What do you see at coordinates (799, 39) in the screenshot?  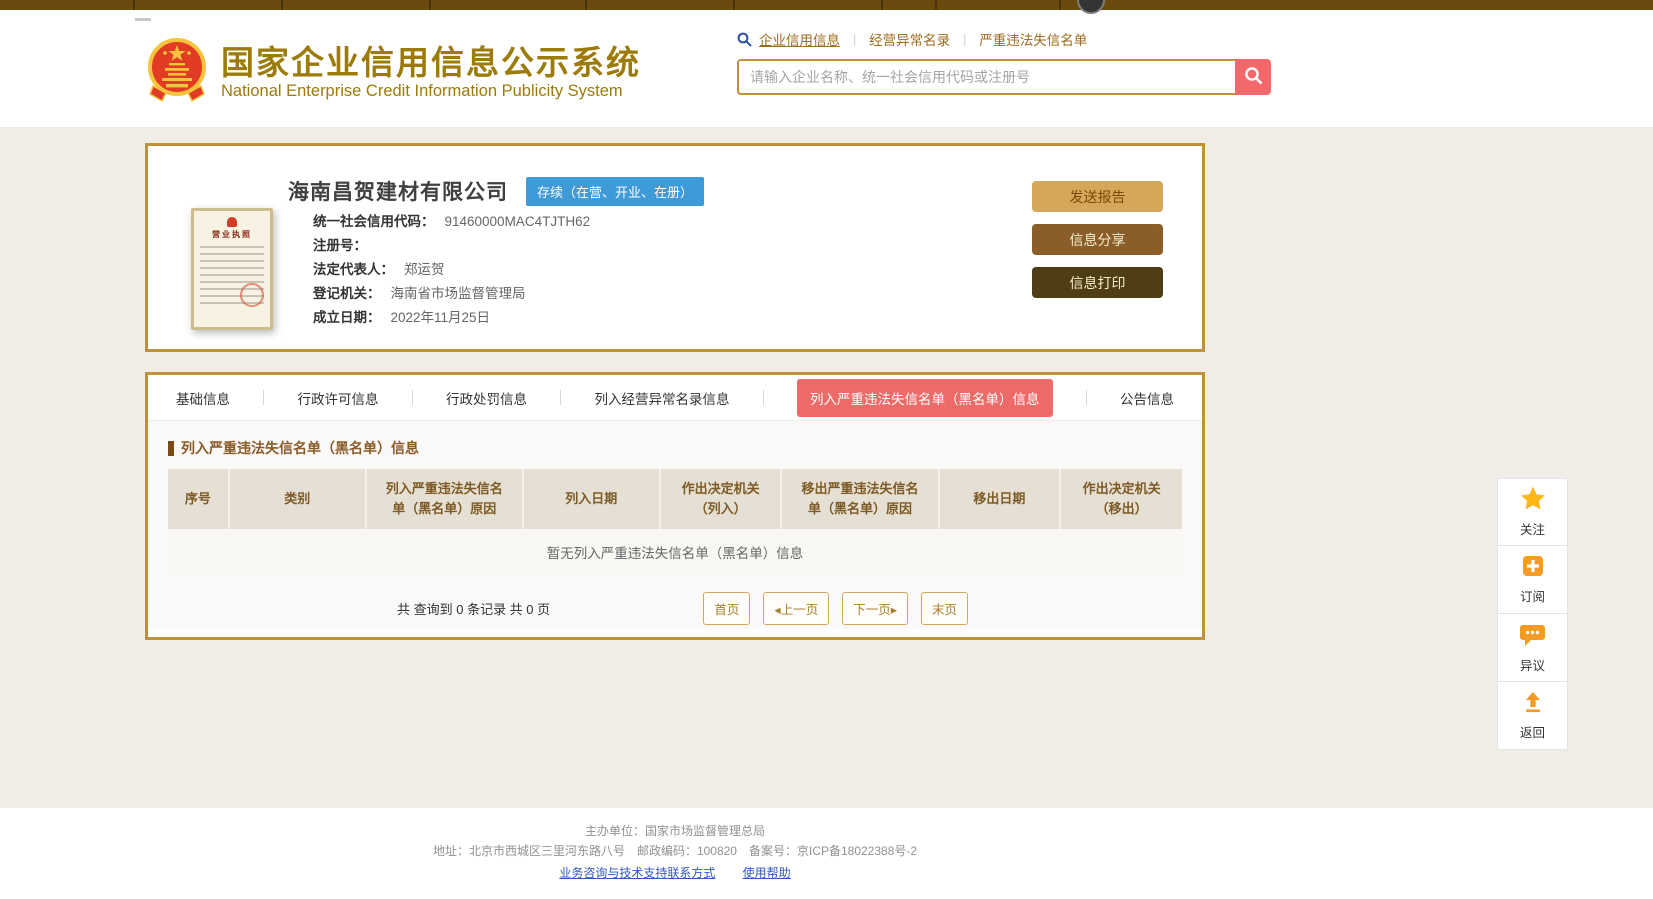 I see `search-tab-enterprise-credit: 企业信用信息` at bounding box center [799, 39].